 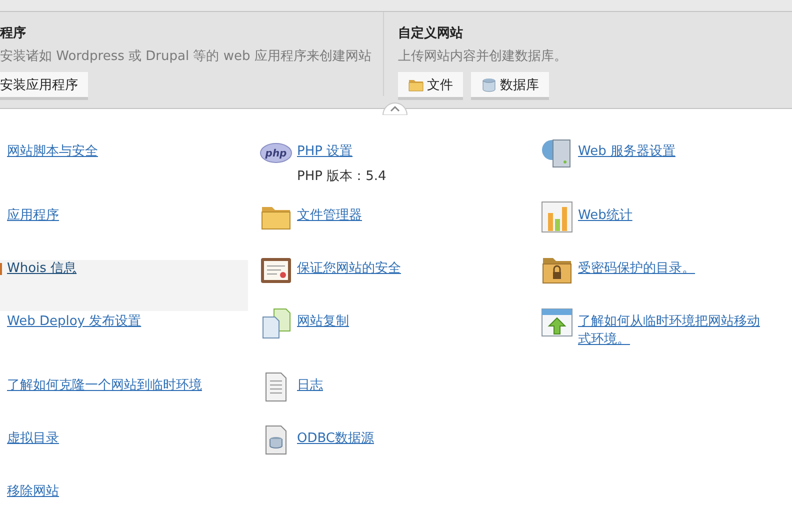 I want to click on section-description: 安装诸如 Wordpress 或 Drupal 等的 web 应用程序来创建网站, so click(x=186, y=56).